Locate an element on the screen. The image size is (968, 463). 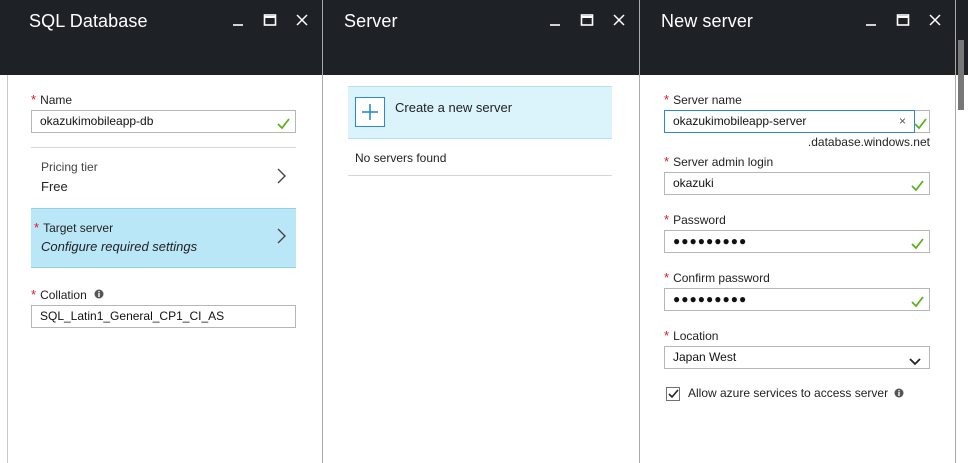
blade-title: SQL Database is located at coordinates (88, 21).